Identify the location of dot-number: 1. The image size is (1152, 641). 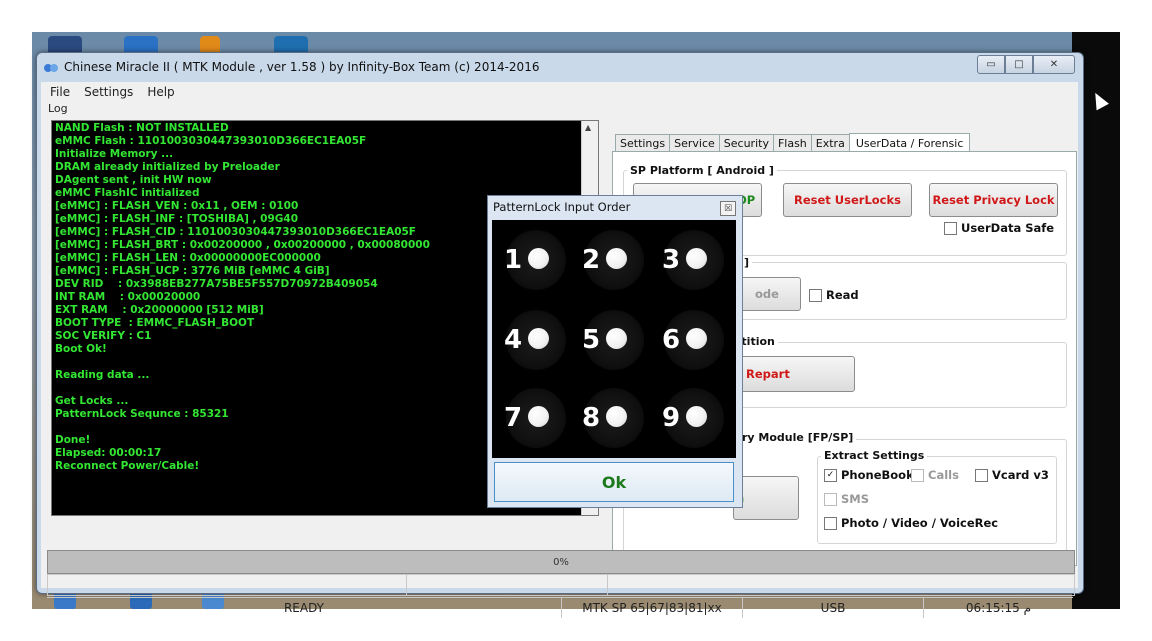
(513, 260).